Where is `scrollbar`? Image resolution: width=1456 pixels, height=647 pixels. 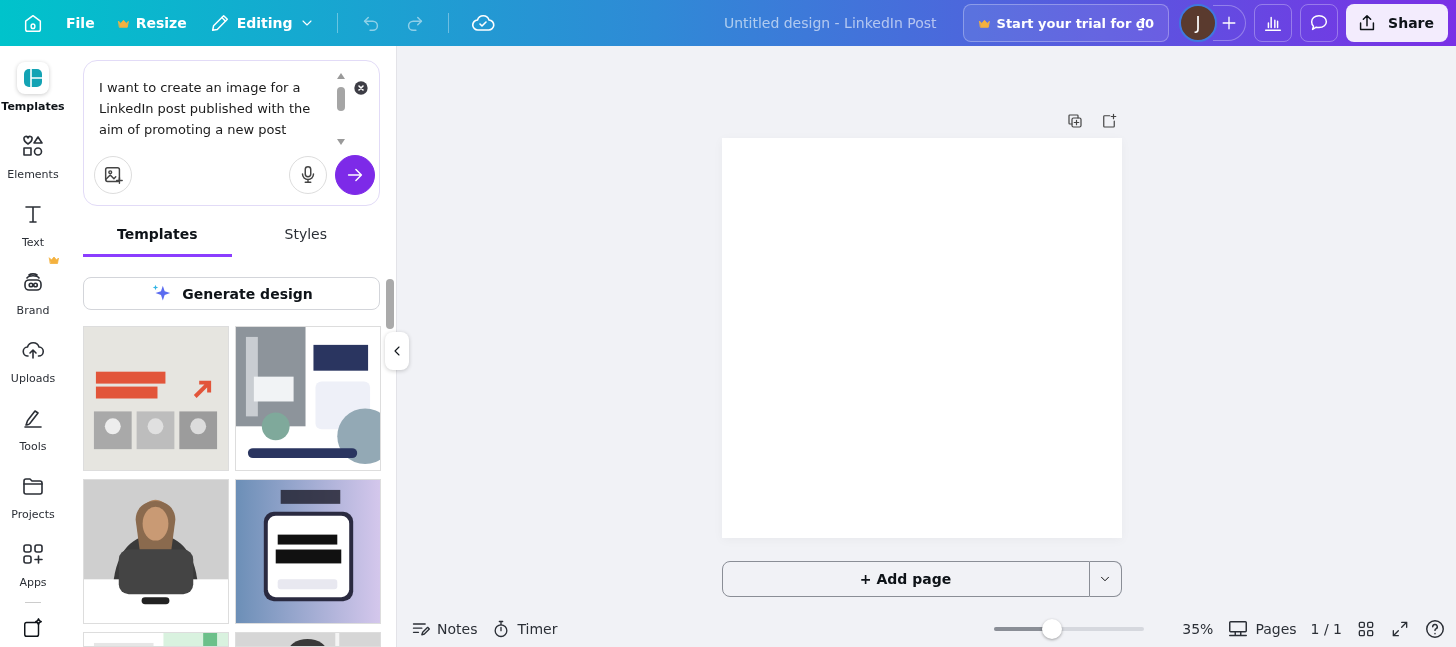 scrollbar is located at coordinates (341, 109).